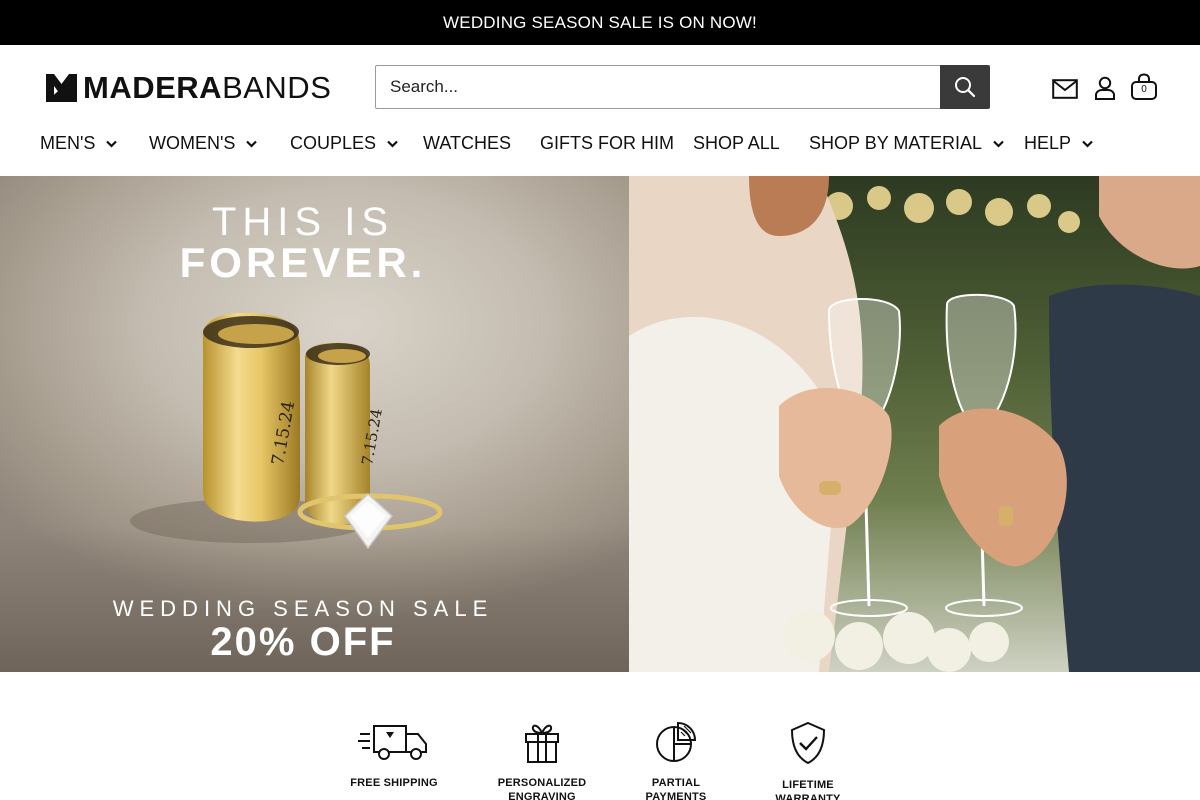  I want to click on brand-name-light: BANDS, so click(277, 87).